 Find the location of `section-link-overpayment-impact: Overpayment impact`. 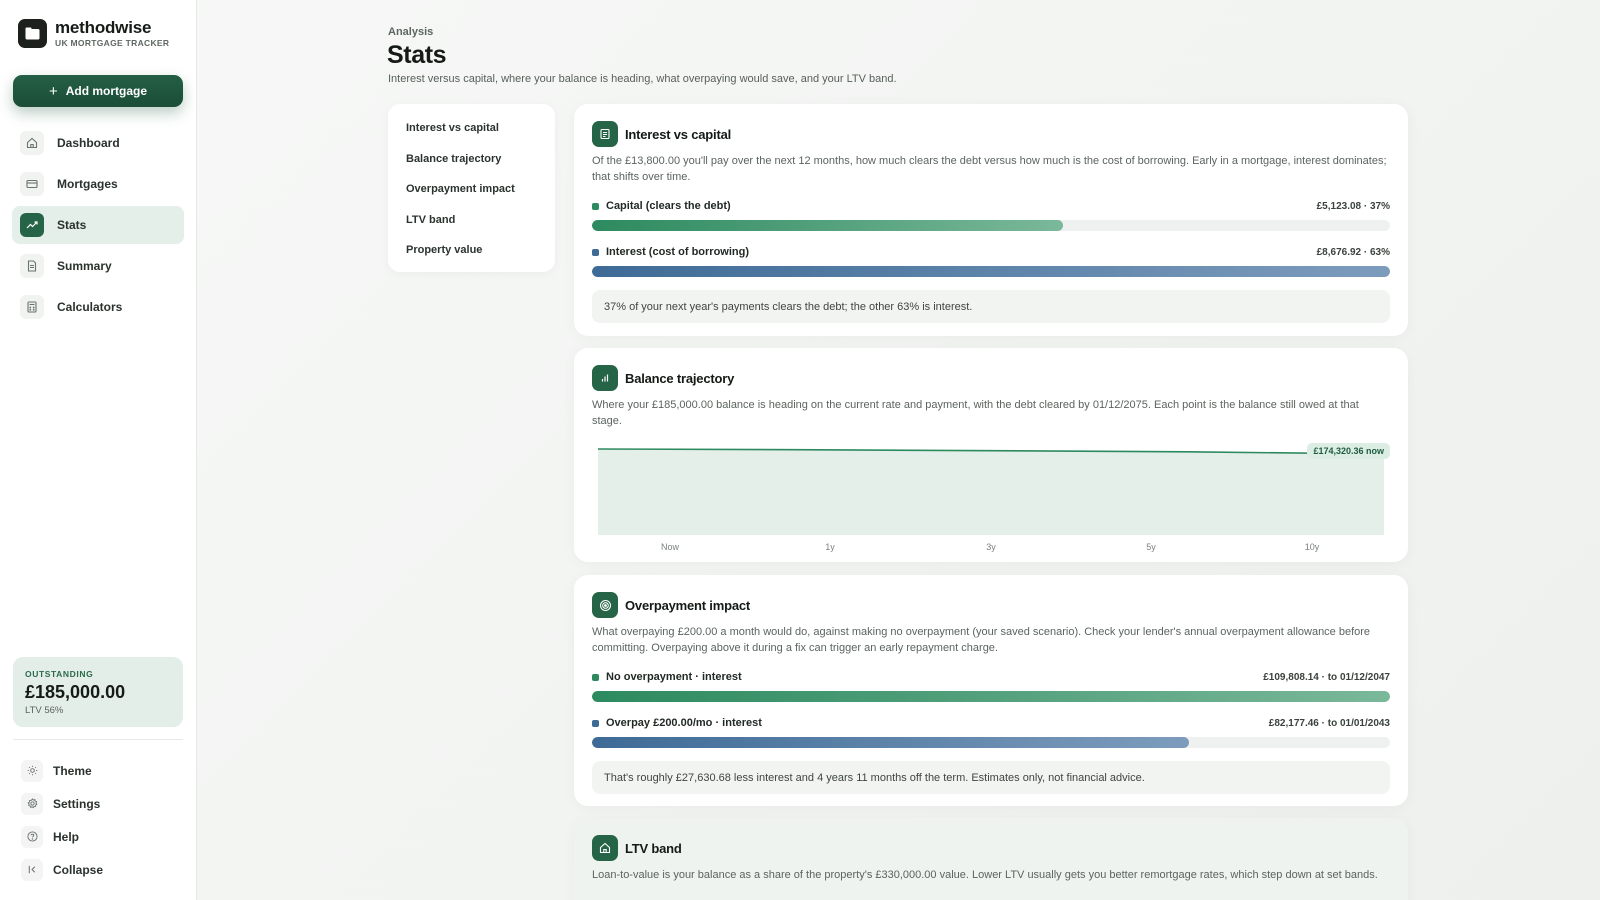

section-link-overpayment-impact: Overpayment impact is located at coordinates (471, 189).